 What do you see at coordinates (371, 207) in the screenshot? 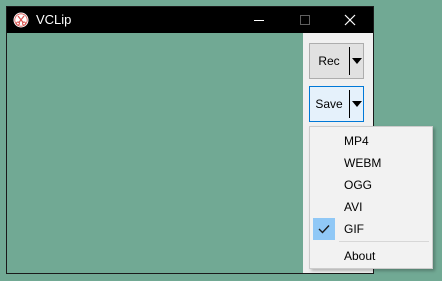
I see `menu-item-avi: AVI` at bounding box center [371, 207].